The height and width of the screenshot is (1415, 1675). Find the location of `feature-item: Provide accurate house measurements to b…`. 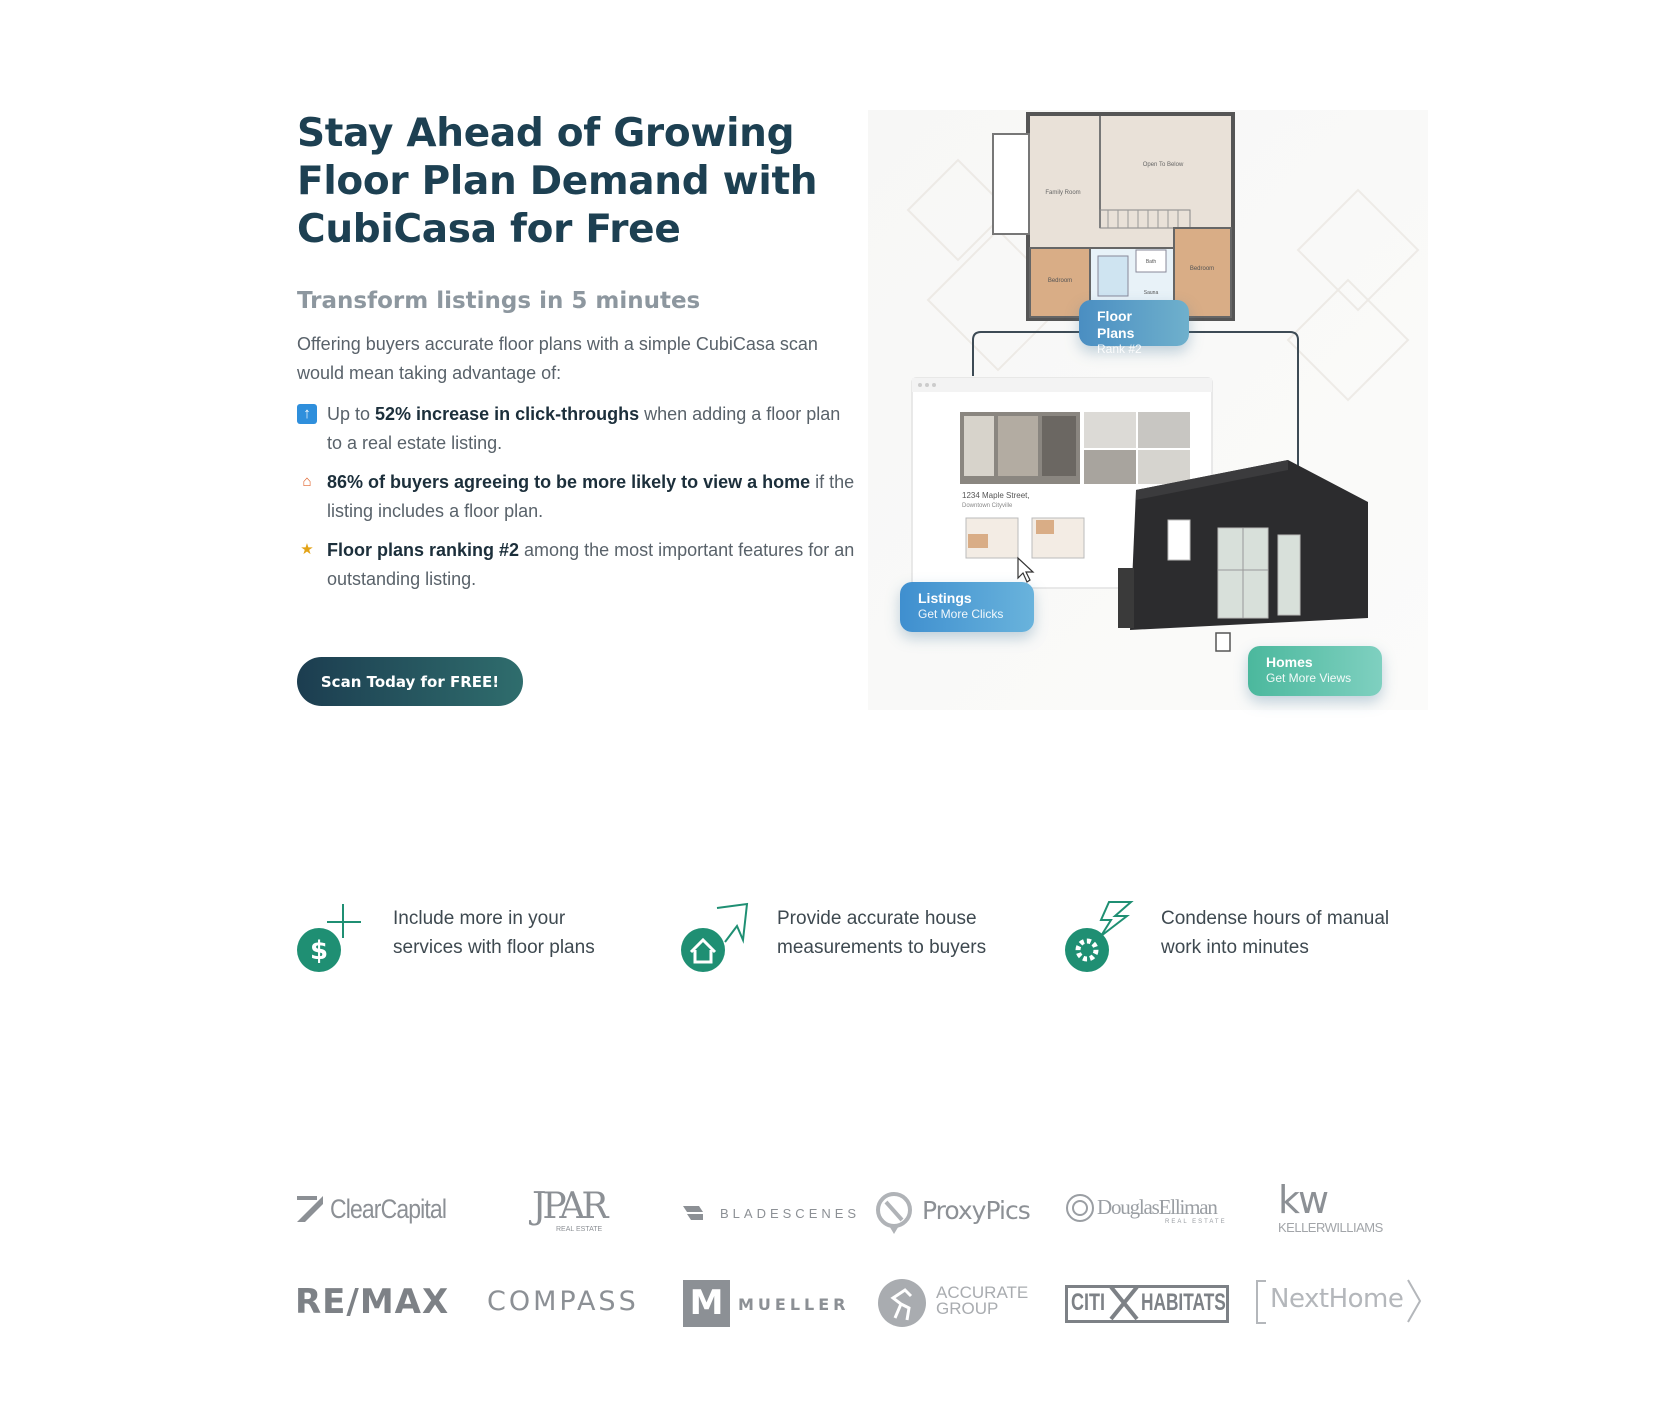

feature-item: Provide accurate house measurements to b… is located at coordinates (866, 940).